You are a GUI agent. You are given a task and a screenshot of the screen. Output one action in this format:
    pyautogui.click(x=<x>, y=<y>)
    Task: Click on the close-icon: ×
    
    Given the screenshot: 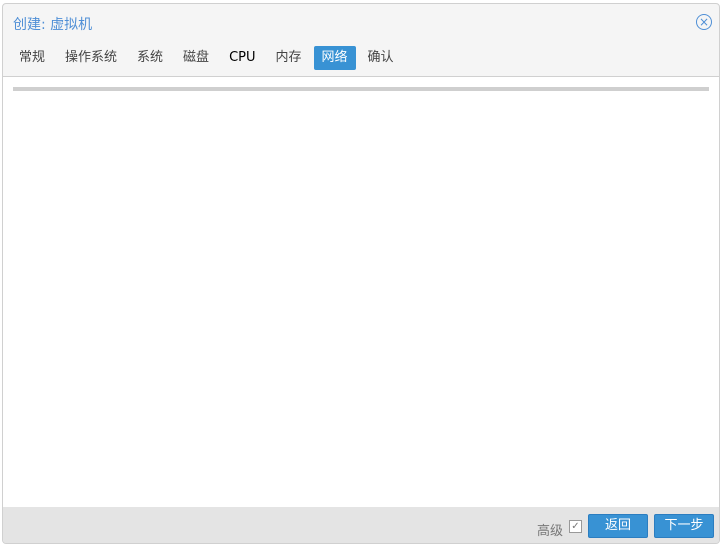 What is the action you would take?
    pyautogui.click(x=704, y=22)
    